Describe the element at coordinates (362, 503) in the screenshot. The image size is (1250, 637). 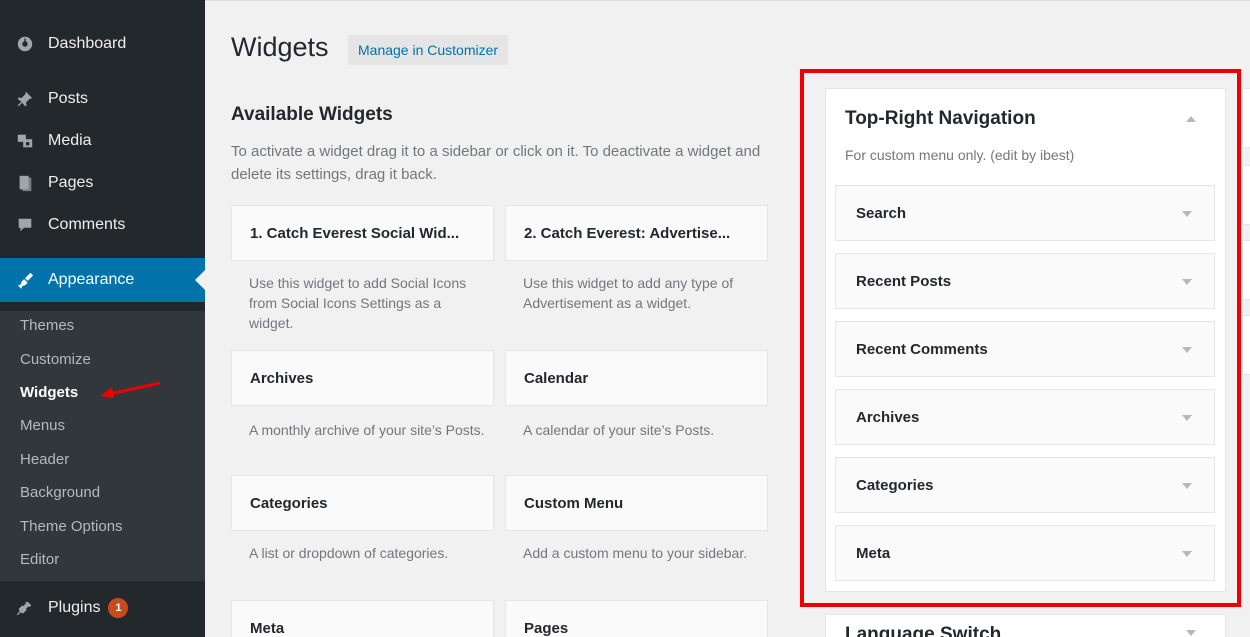
I see `widget-categories: Categories` at that location.